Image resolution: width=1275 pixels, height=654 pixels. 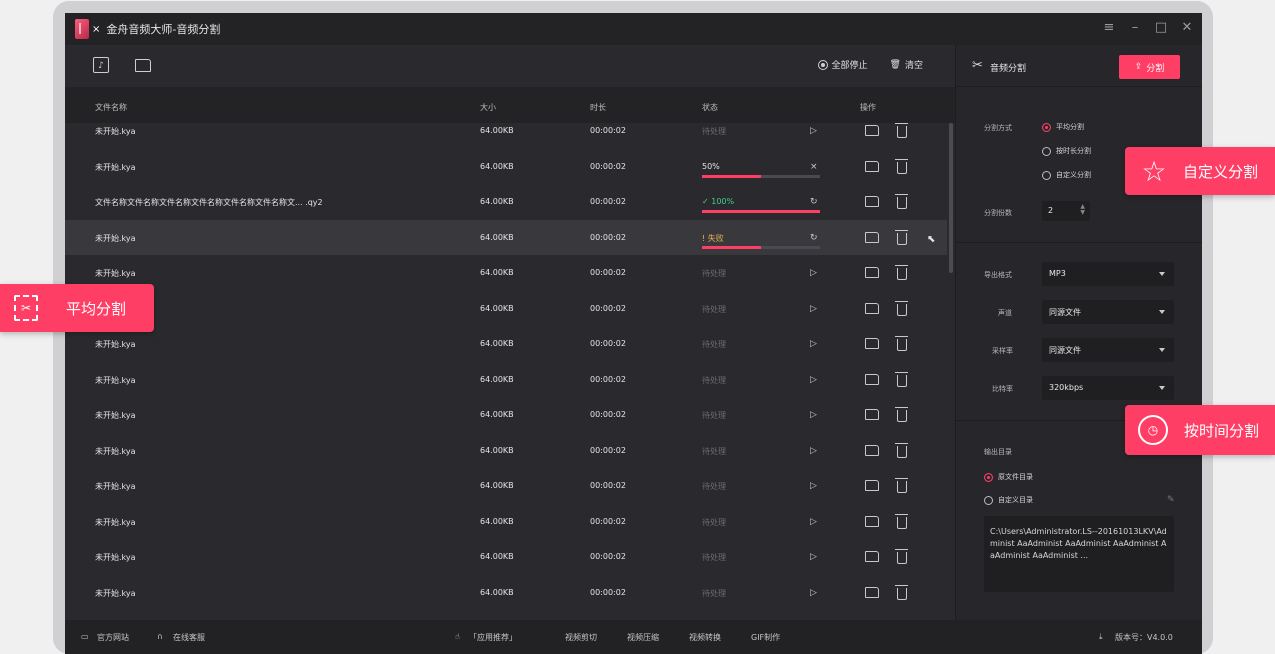 What do you see at coordinates (713, 238) in the screenshot?
I see `file-status: ! 失败` at bounding box center [713, 238].